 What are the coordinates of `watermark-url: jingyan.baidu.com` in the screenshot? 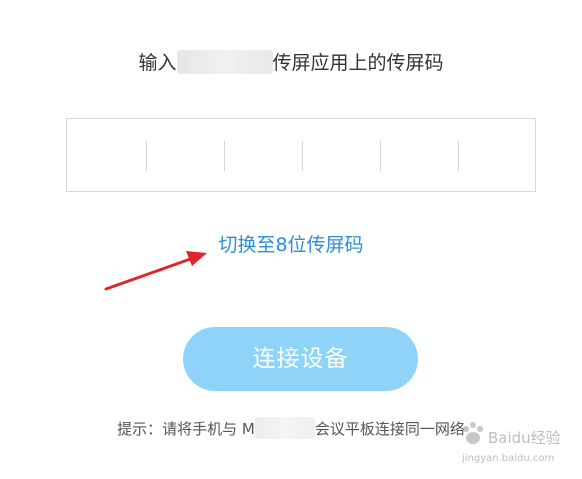 It's located at (507, 458).